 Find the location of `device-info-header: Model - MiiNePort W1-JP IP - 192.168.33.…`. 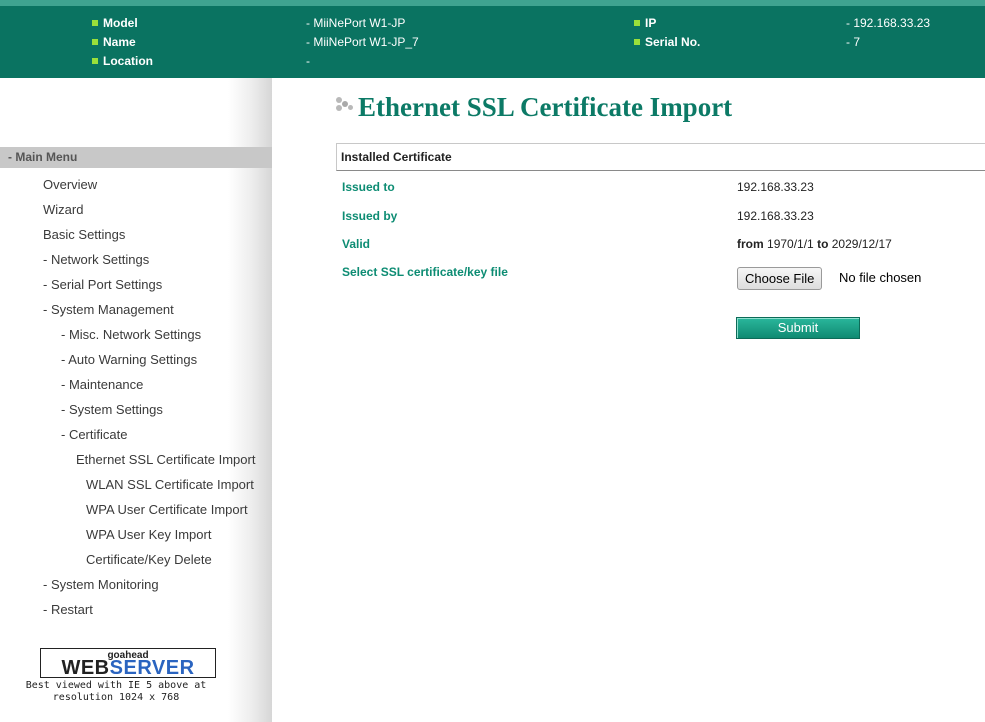

device-info-header: Model - MiiNePort W1-JP IP - 192.168.33.… is located at coordinates (492, 39).